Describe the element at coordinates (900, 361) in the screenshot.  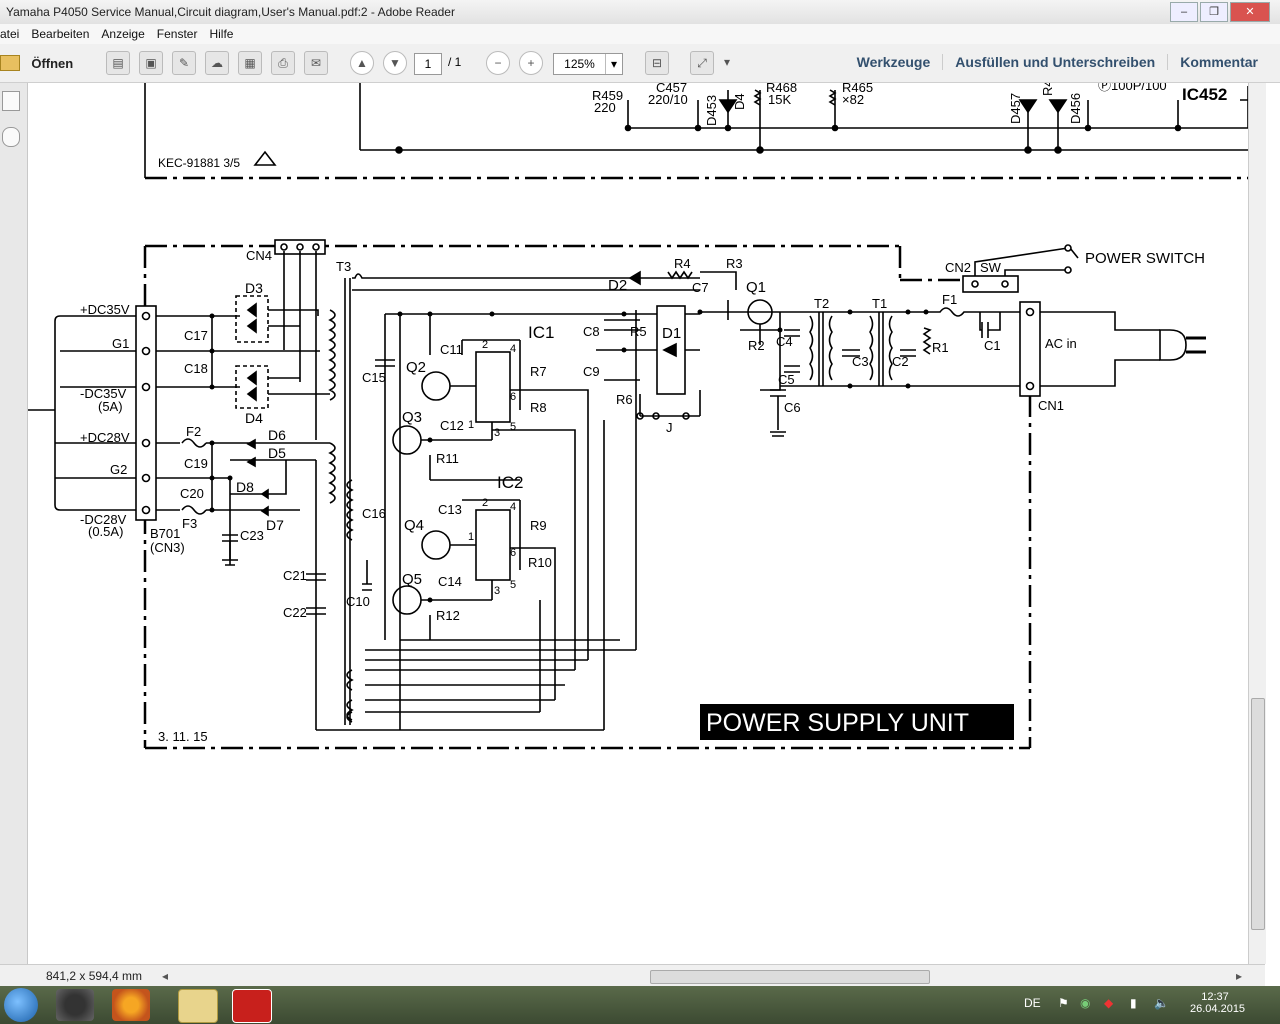
I see `lbl-c2: C2` at that location.